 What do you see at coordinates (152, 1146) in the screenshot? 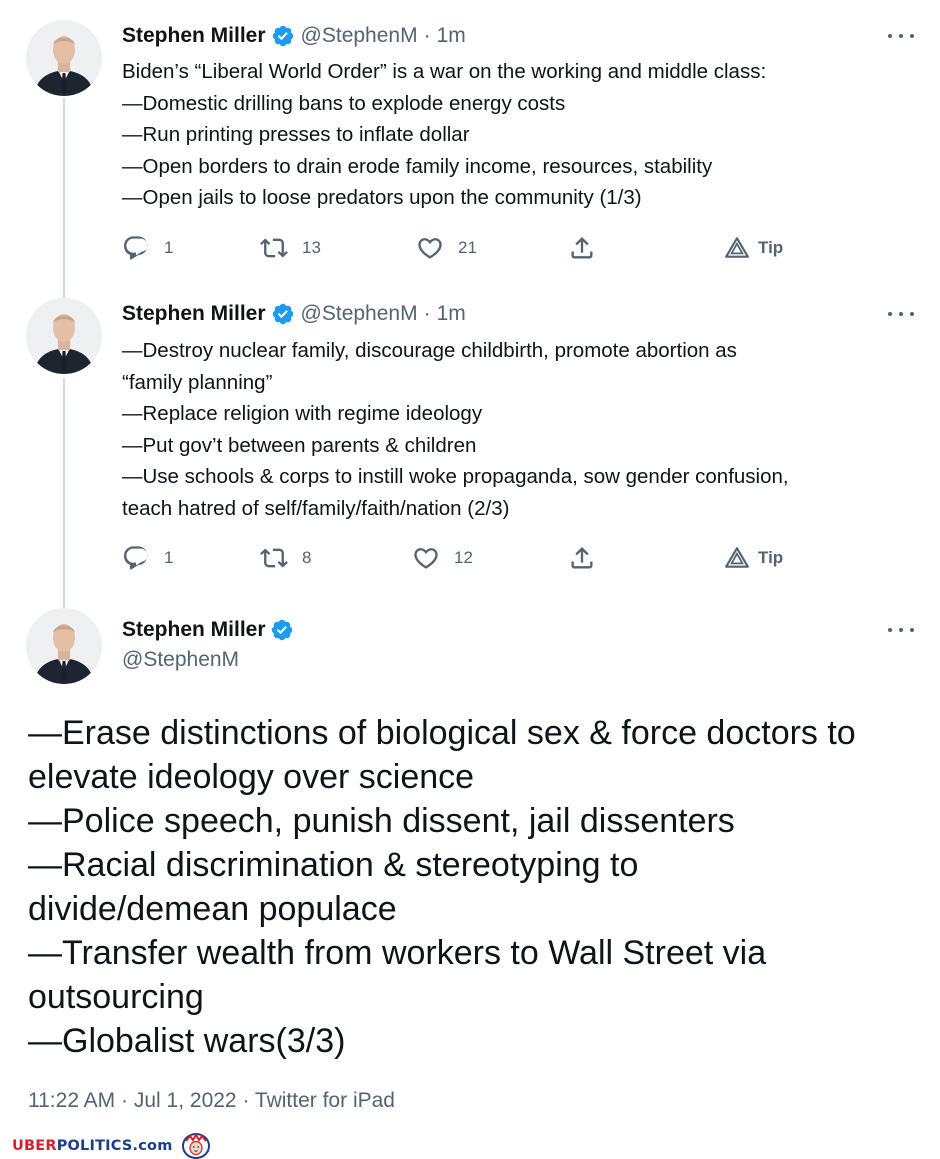
I see `watermark-part-3: .com` at bounding box center [152, 1146].